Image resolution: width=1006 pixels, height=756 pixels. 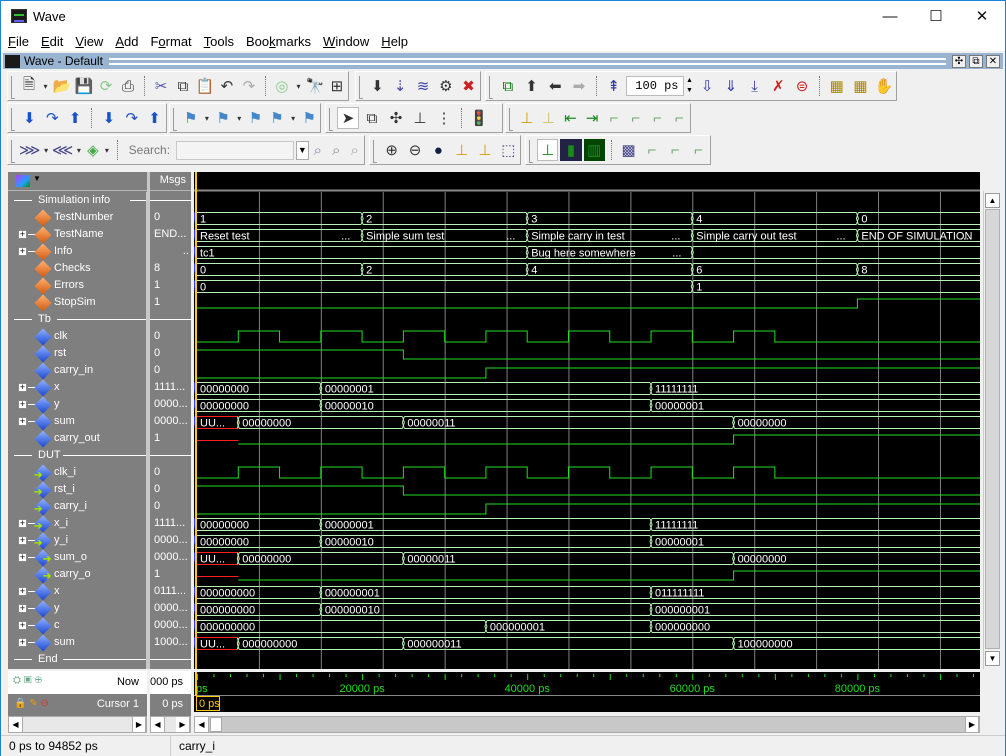 What do you see at coordinates (445, 86) in the screenshot?
I see `simulate-icon: ⚙` at bounding box center [445, 86].